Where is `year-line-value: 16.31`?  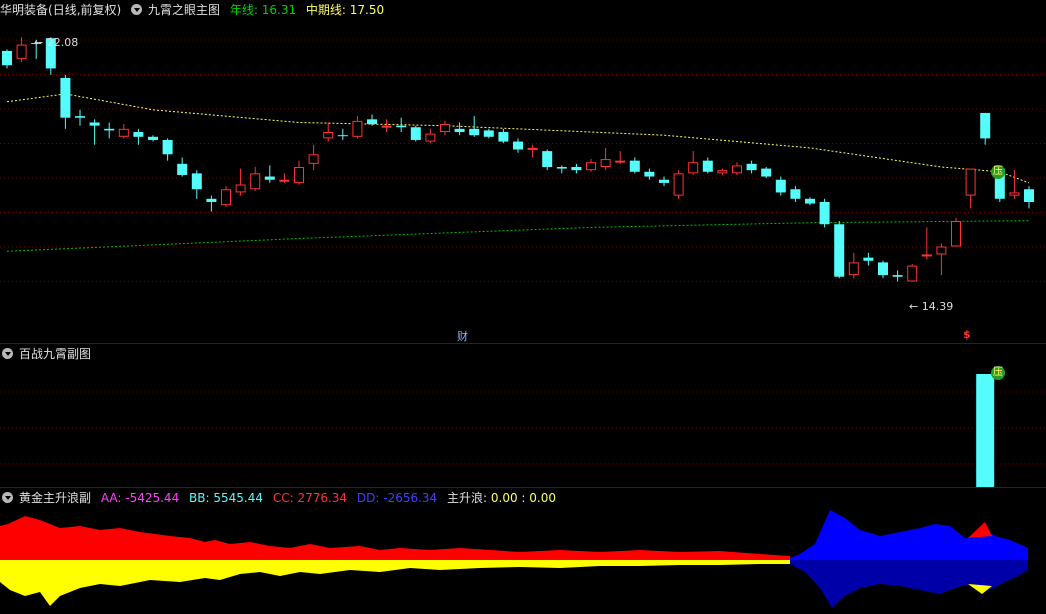 year-line-value: 16.31 is located at coordinates (279, 10).